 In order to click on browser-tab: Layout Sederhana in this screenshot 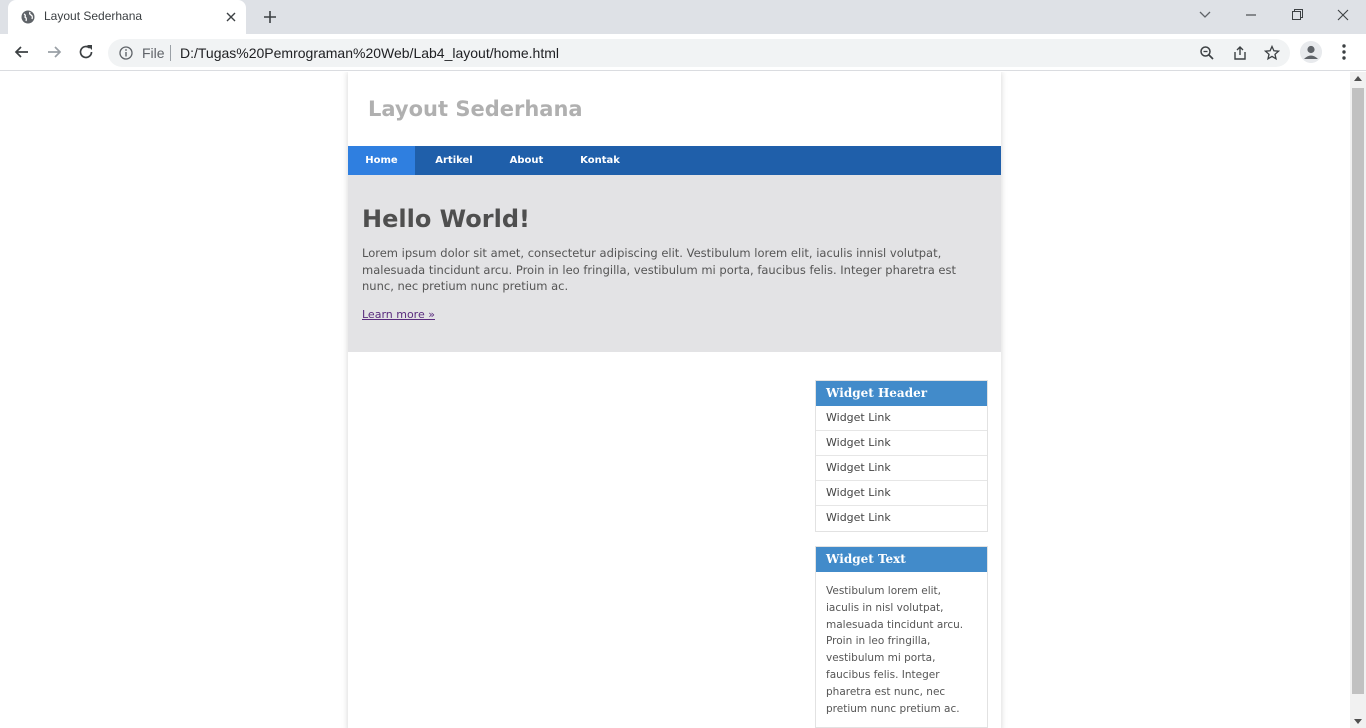, I will do `click(127, 17)`.